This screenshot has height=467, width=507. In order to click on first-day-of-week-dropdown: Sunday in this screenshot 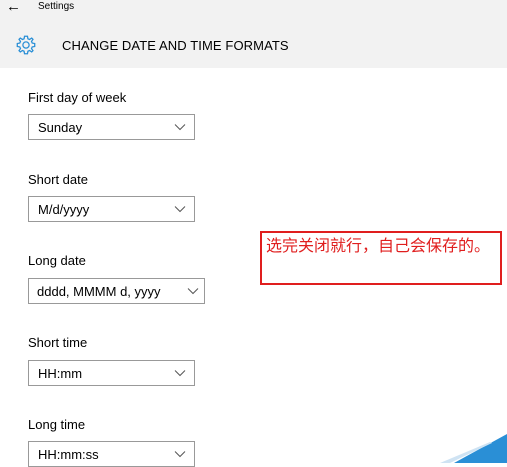, I will do `click(111, 127)`.